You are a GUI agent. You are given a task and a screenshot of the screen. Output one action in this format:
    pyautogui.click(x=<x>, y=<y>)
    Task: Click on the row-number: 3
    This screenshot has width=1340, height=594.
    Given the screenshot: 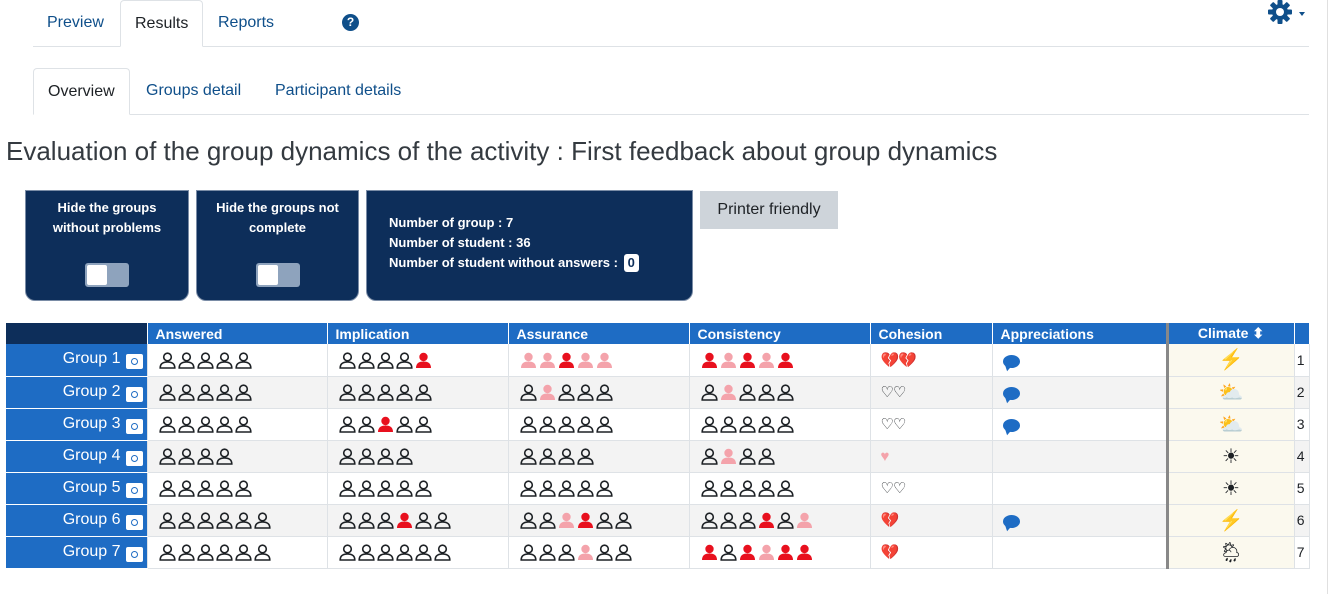 What is the action you would take?
    pyautogui.click(x=1302, y=424)
    